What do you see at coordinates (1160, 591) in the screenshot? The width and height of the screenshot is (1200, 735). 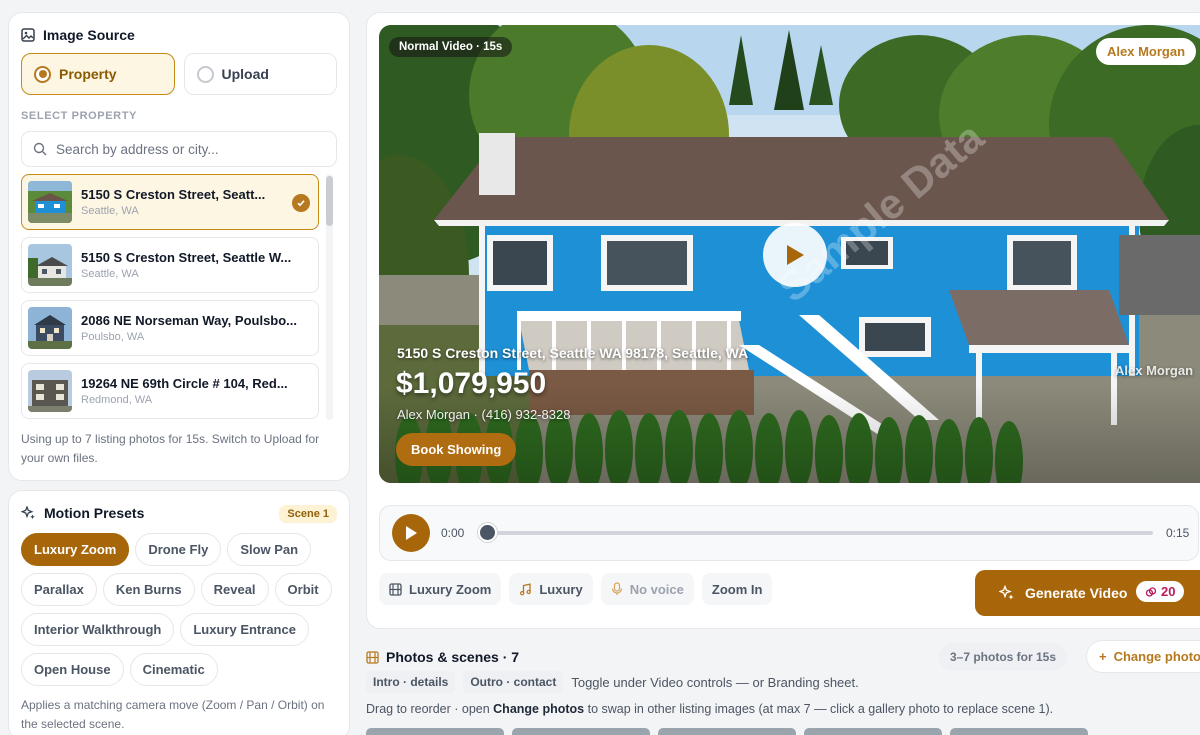 I see `credits-badge: 20` at bounding box center [1160, 591].